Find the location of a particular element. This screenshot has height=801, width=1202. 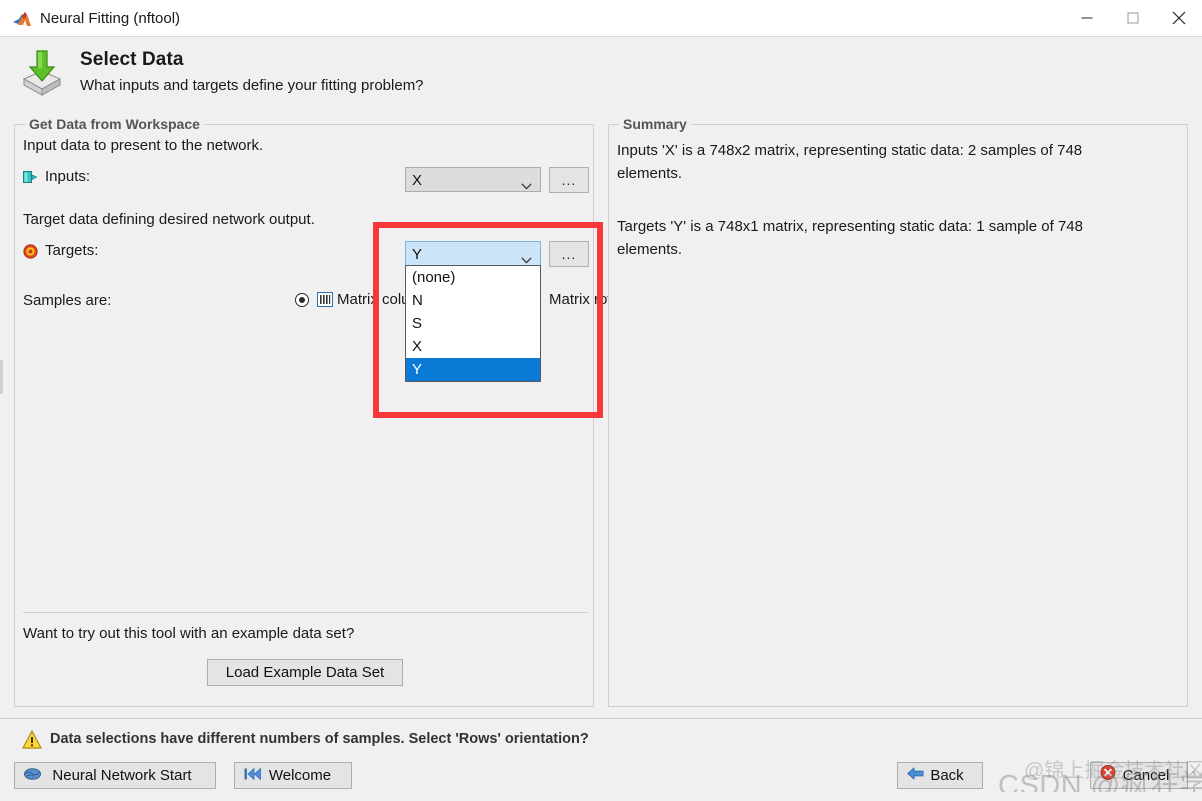

back-button: Back is located at coordinates (940, 775).